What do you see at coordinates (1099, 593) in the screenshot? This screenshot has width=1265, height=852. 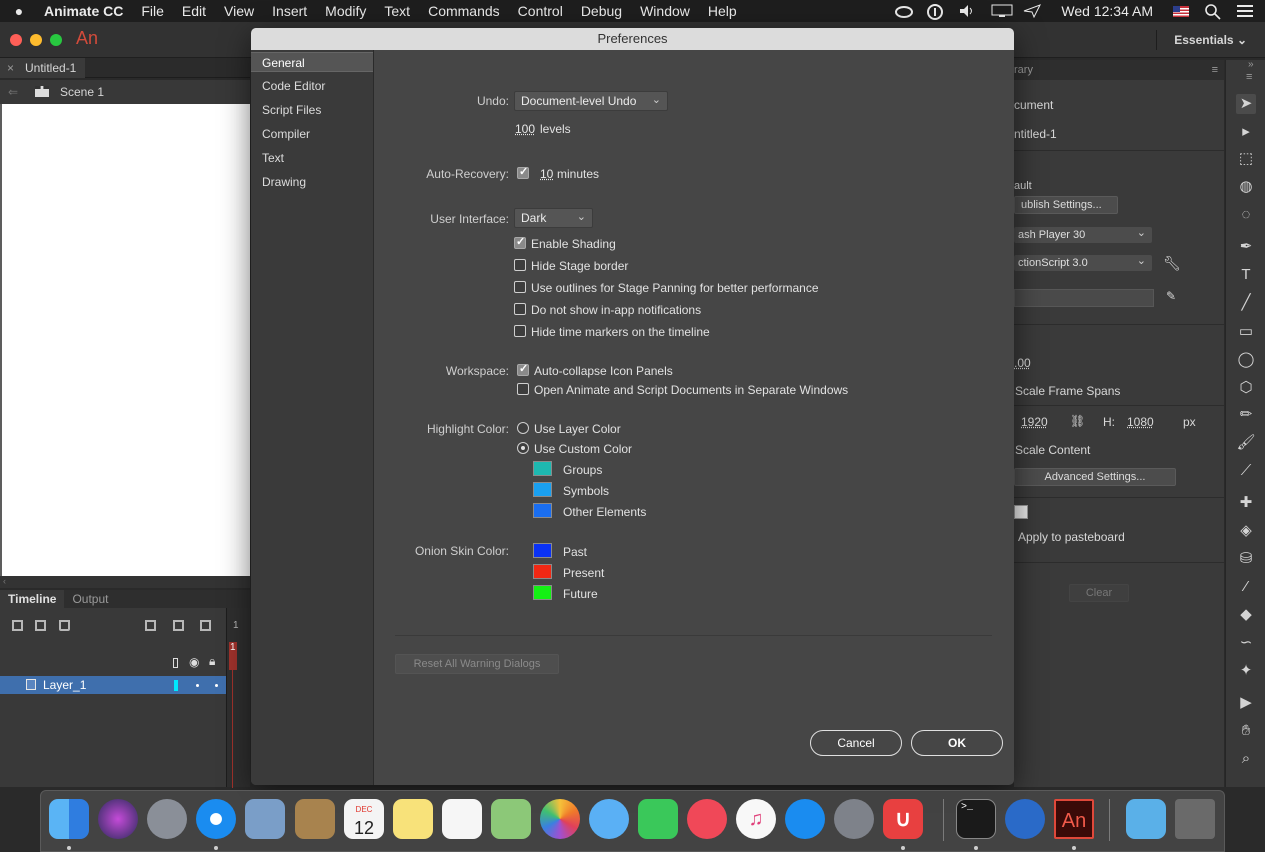 I see `clear-button: Clear` at bounding box center [1099, 593].